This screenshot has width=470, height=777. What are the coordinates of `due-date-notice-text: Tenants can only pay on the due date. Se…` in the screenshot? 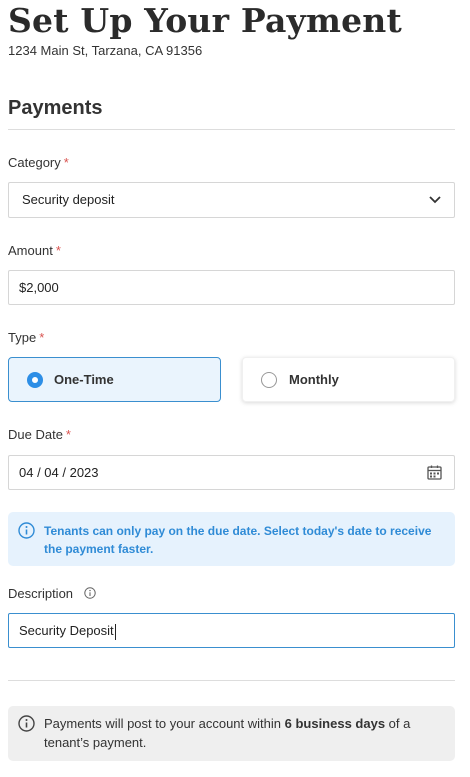 It's located at (238, 540).